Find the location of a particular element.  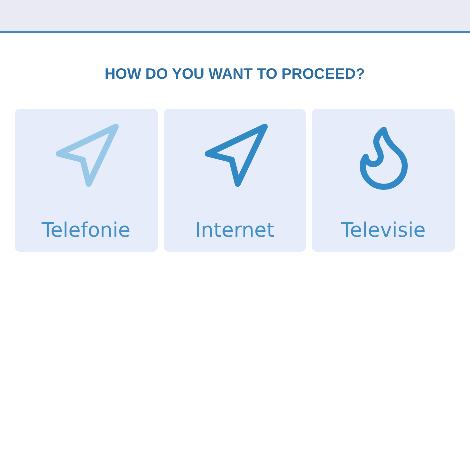

option-tile: Internet is located at coordinates (235, 180).